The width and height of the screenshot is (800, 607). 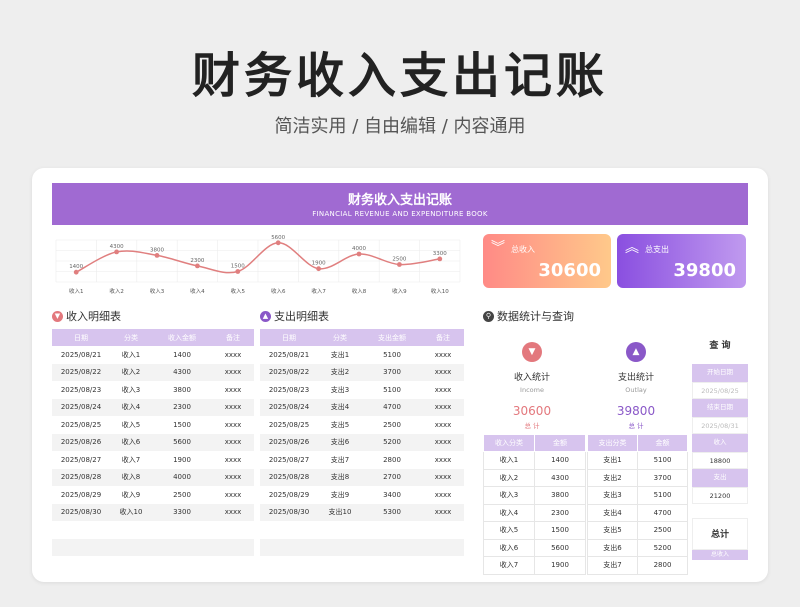 What do you see at coordinates (340, 442) in the screenshot?
I see `table-cell: 支出6` at bounding box center [340, 442].